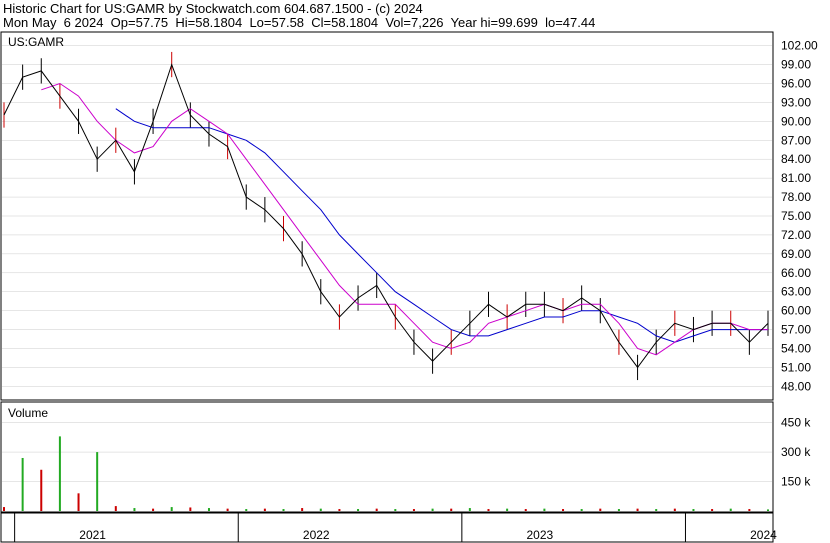 Image resolution: width=830 pixels, height=543 pixels. I want to click on price-tick-label: 78.00, so click(796, 197).